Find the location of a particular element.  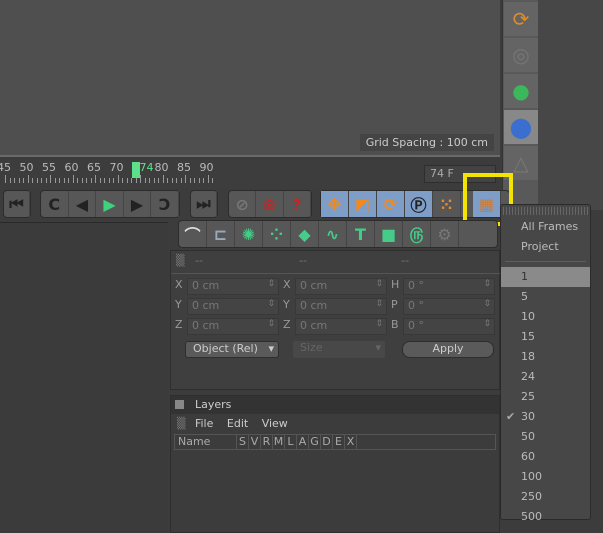

object-toolbar: ⌒ ⊏ ✺ ⁘ ◆ ∿ T ■ ௫ ⚙ is located at coordinates (338, 234).